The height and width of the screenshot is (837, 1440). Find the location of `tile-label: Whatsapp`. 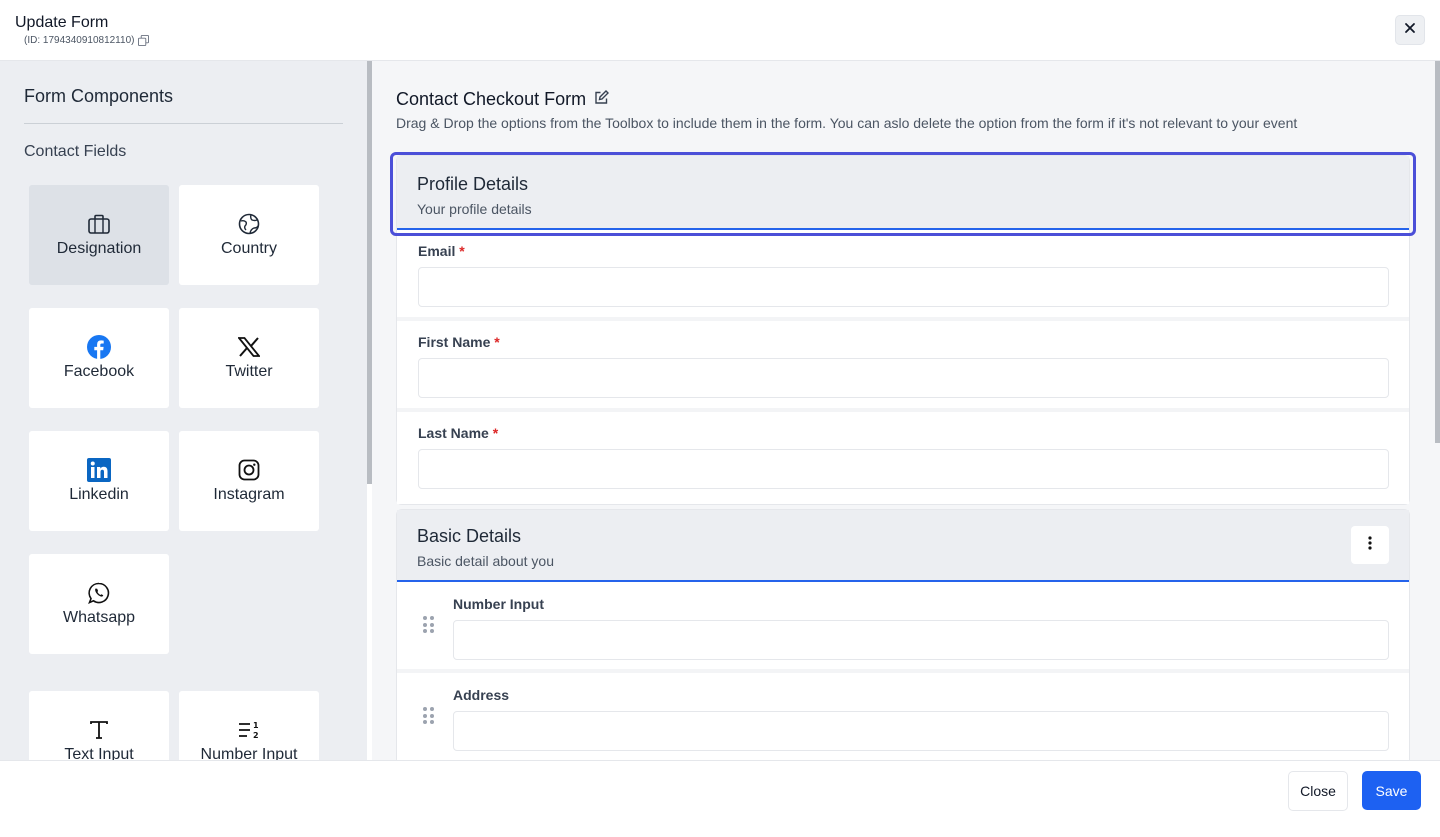

tile-label: Whatsapp is located at coordinates (99, 617).